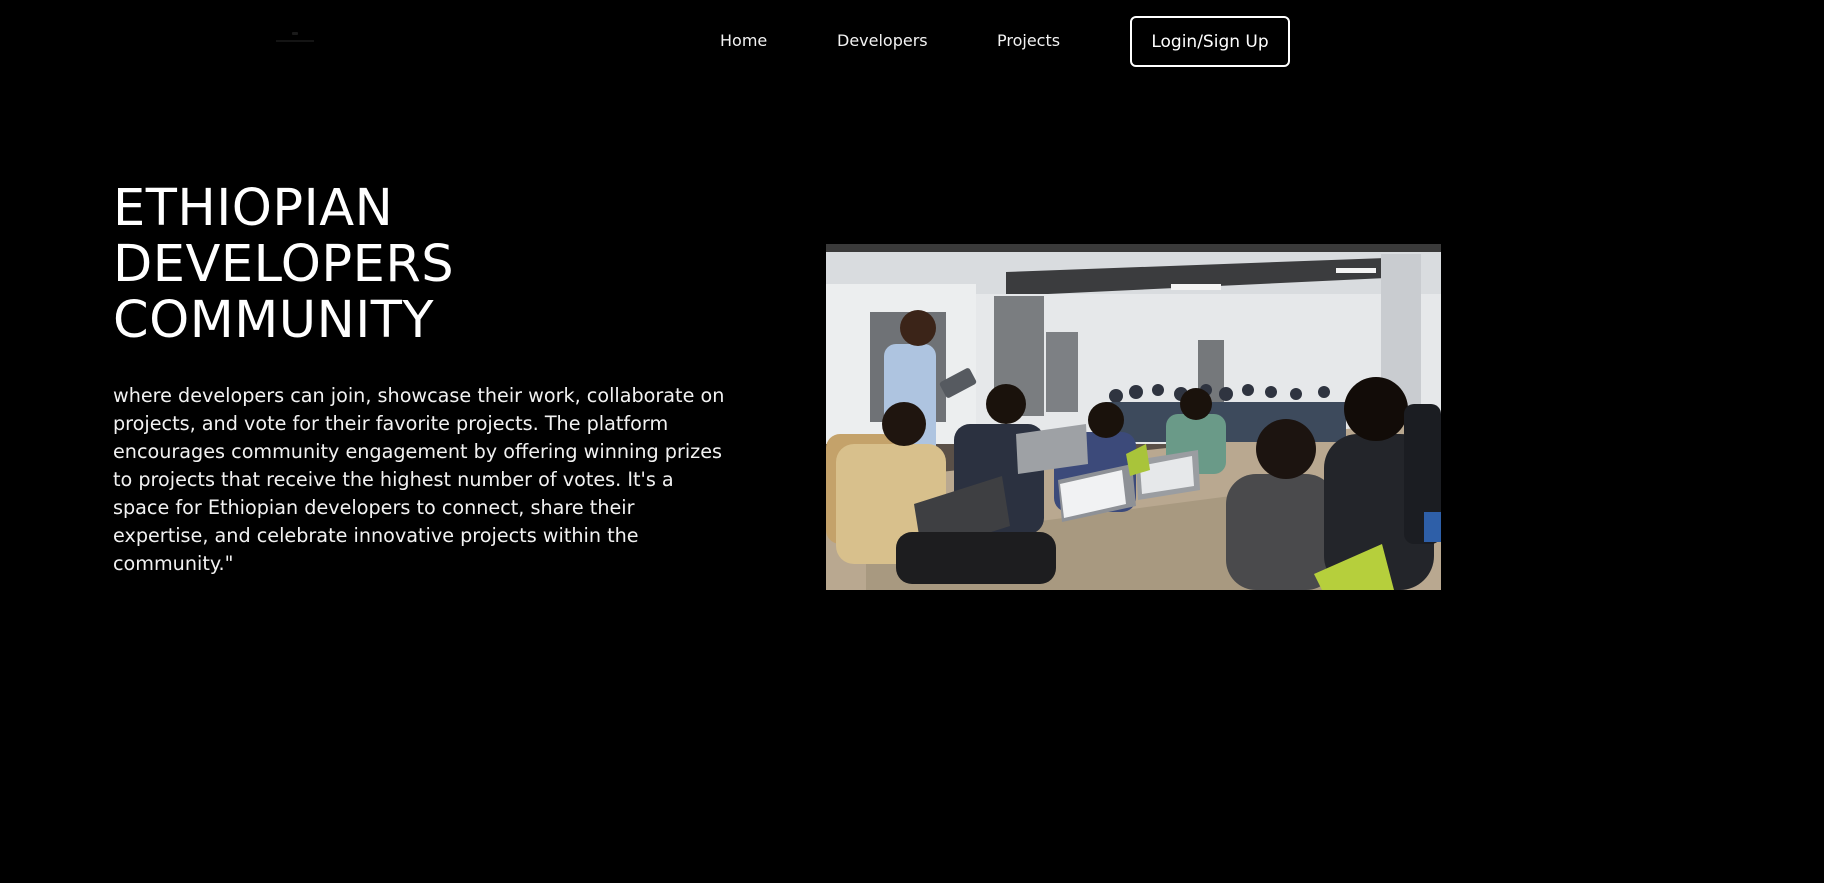  Describe the element at coordinates (882, 41) in the screenshot. I see `nav-link-developers: Developers` at that location.